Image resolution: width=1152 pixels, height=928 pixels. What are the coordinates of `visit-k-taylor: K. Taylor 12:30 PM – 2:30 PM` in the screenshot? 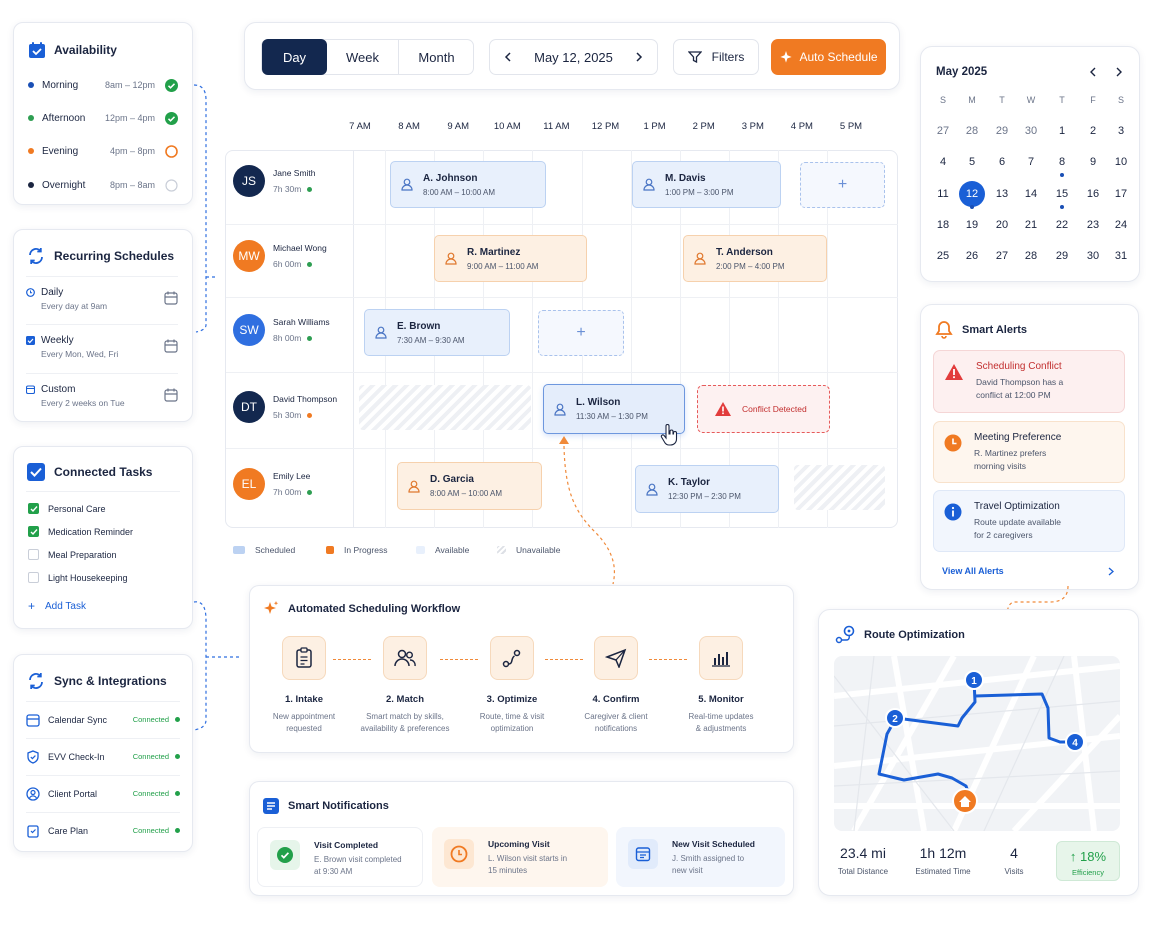 It's located at (707, 489).